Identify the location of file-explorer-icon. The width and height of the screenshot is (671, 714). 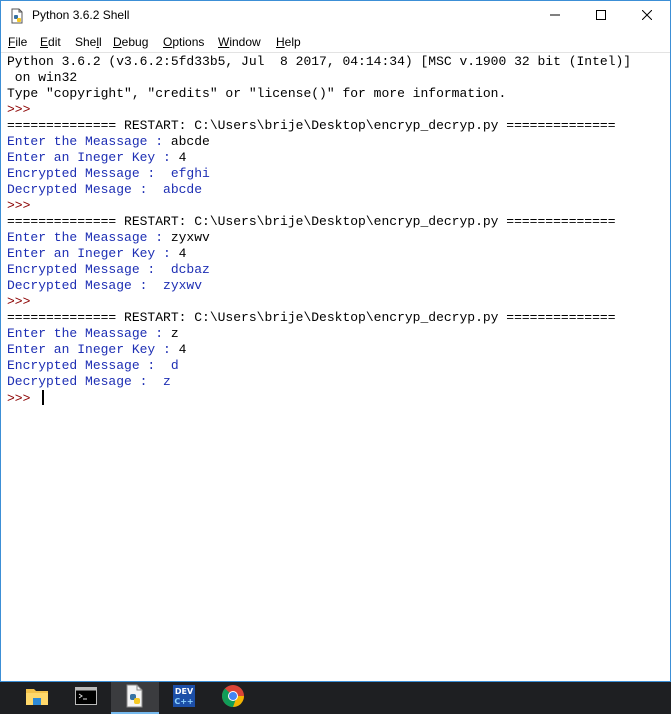
(37, 698).